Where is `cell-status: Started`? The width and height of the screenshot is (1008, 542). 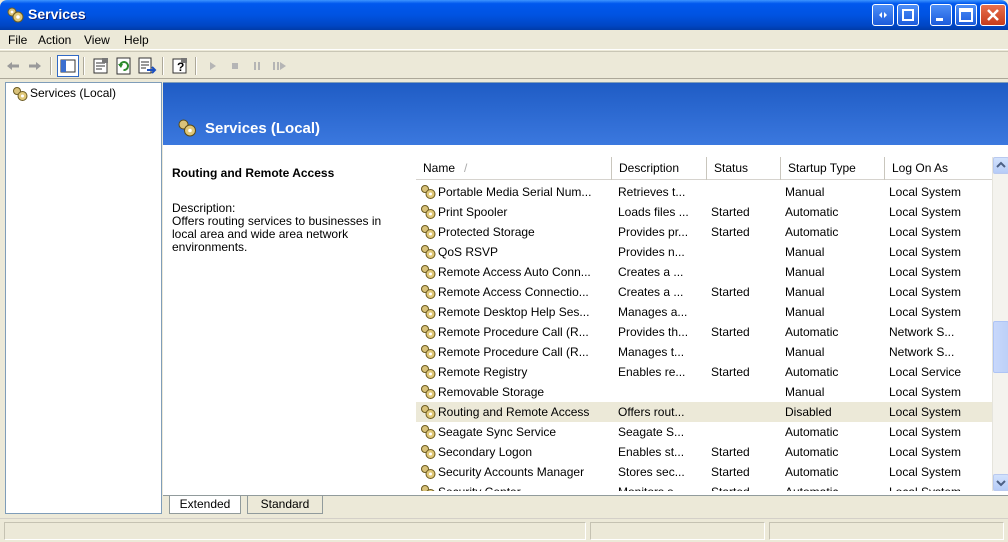 cell-status: Started is located at coordinates (730, 232).